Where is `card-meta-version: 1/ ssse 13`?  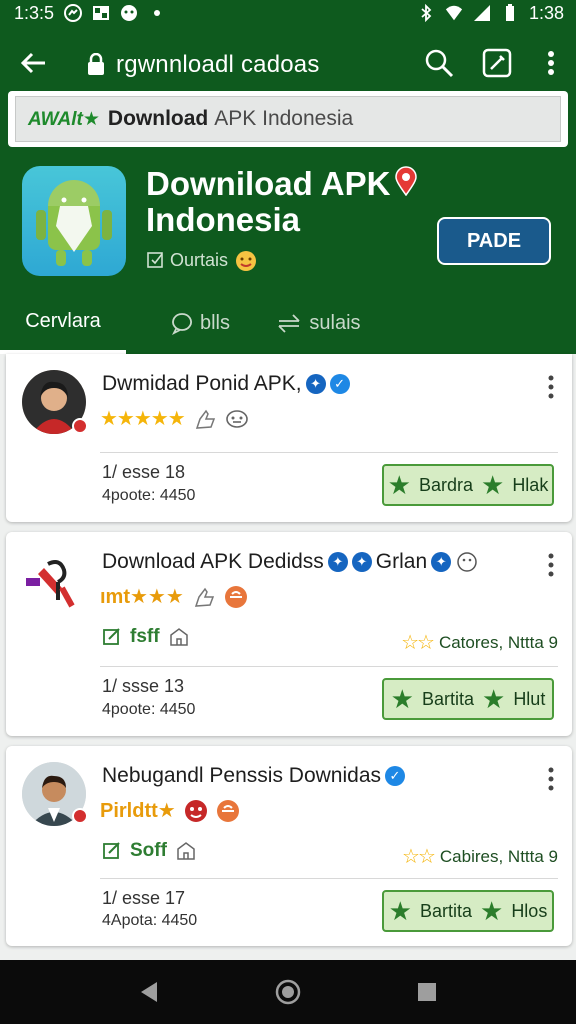
card-meta-version: 1/ ssse 13 is located at coordinates (143, 686).